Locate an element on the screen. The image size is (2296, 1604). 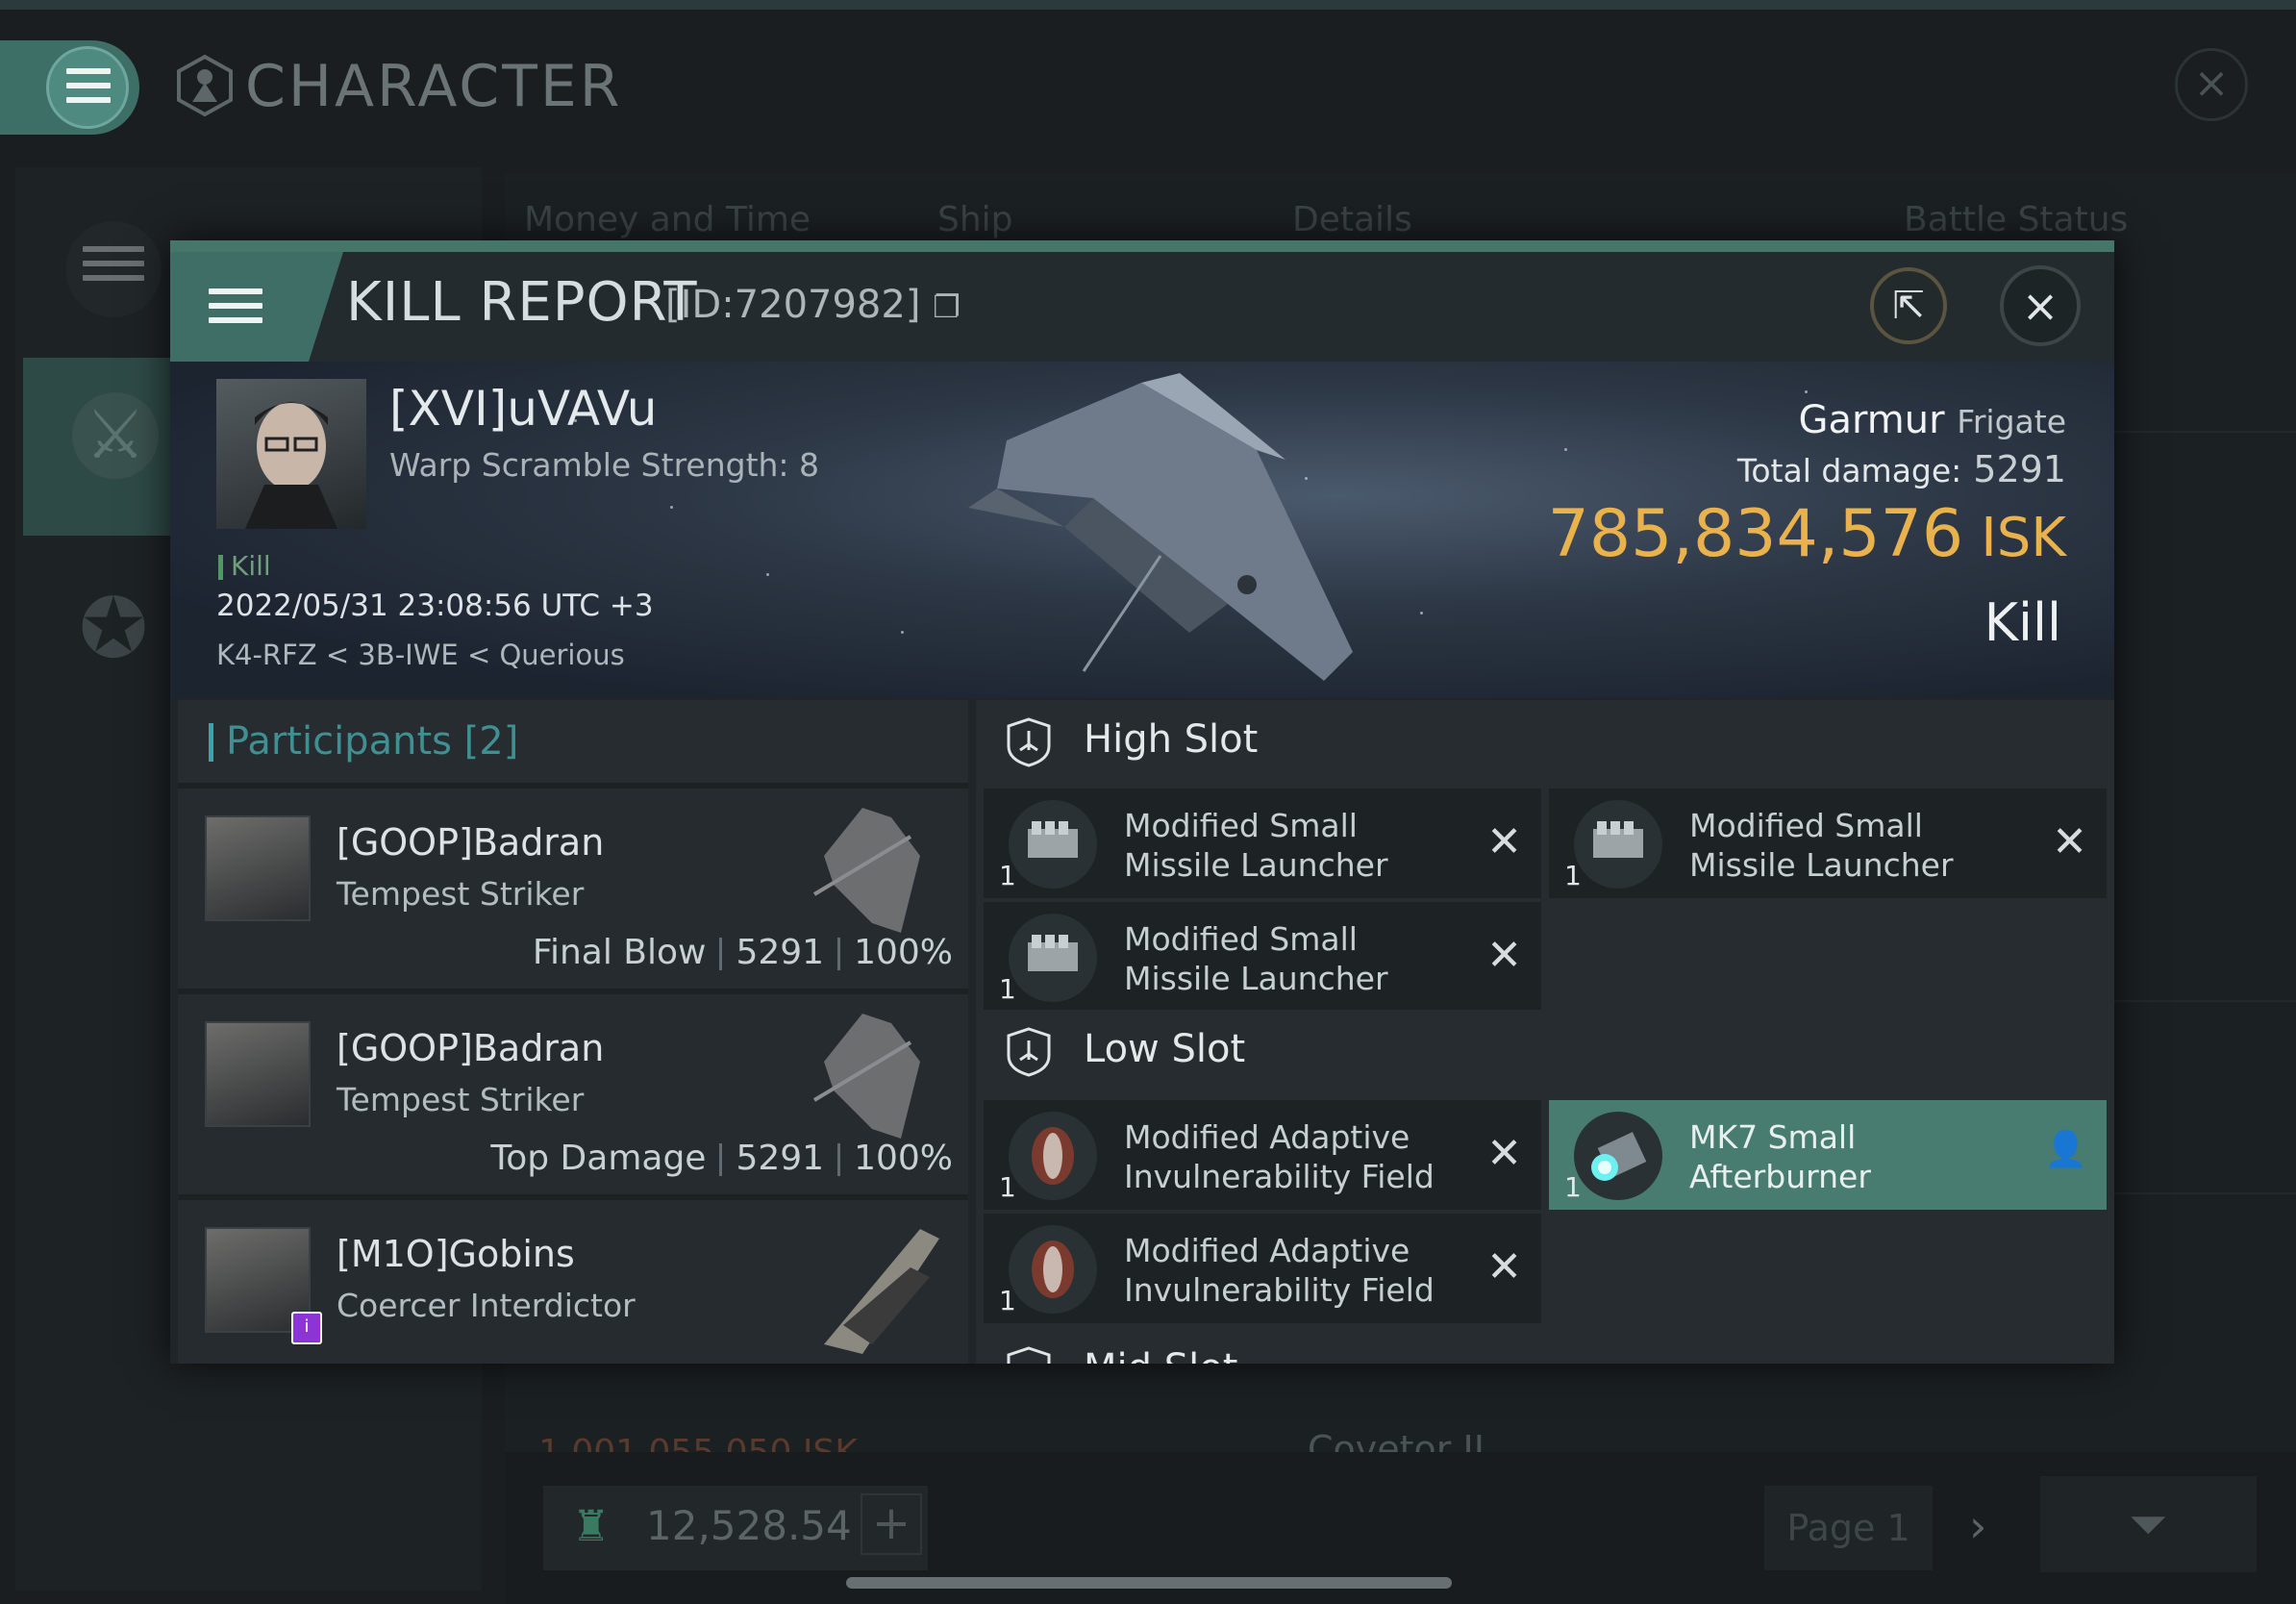
close-icon: × is located at coordinates (2040, 305).